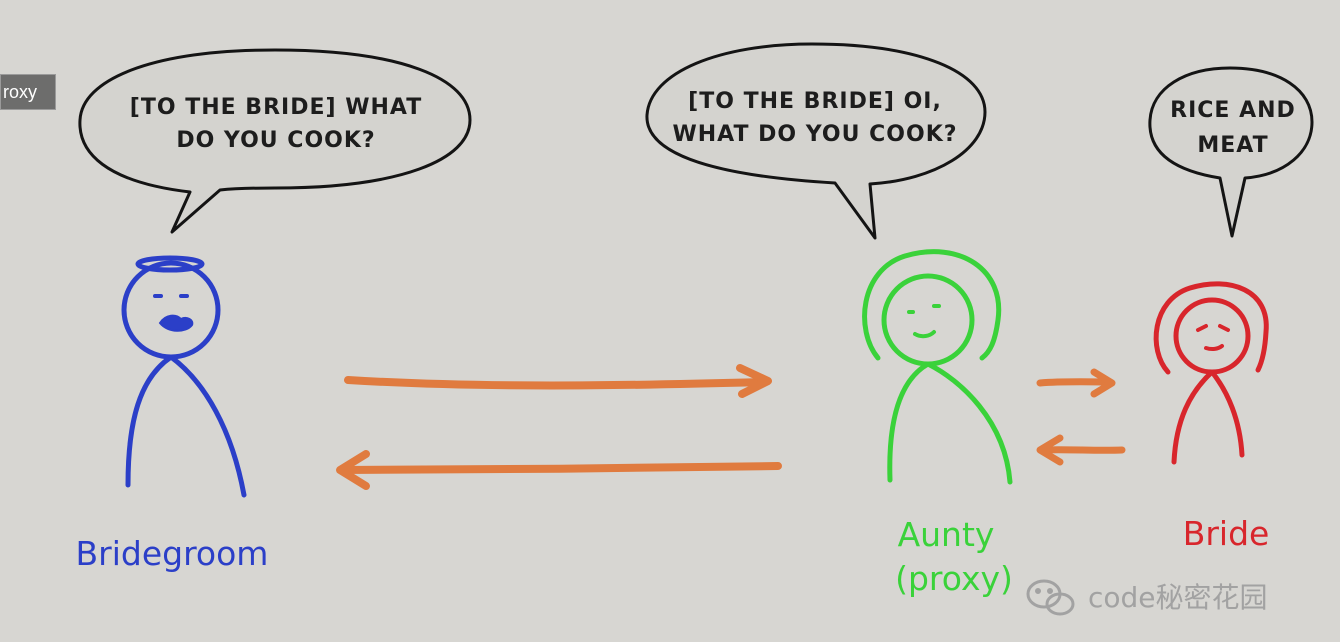 This screenshot has width=1340, height=642. Describe the element at coordinates (1178, 597) in the screenshot. I see `watermark-text: code秘密花园` at that location.